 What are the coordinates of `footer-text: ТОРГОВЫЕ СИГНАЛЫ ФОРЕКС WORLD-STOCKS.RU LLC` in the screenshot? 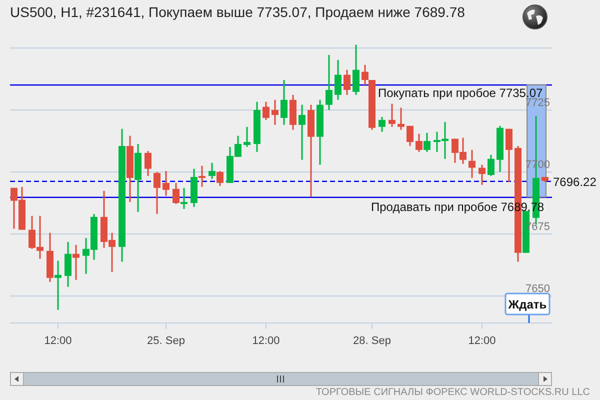 It's located at (453, 392).